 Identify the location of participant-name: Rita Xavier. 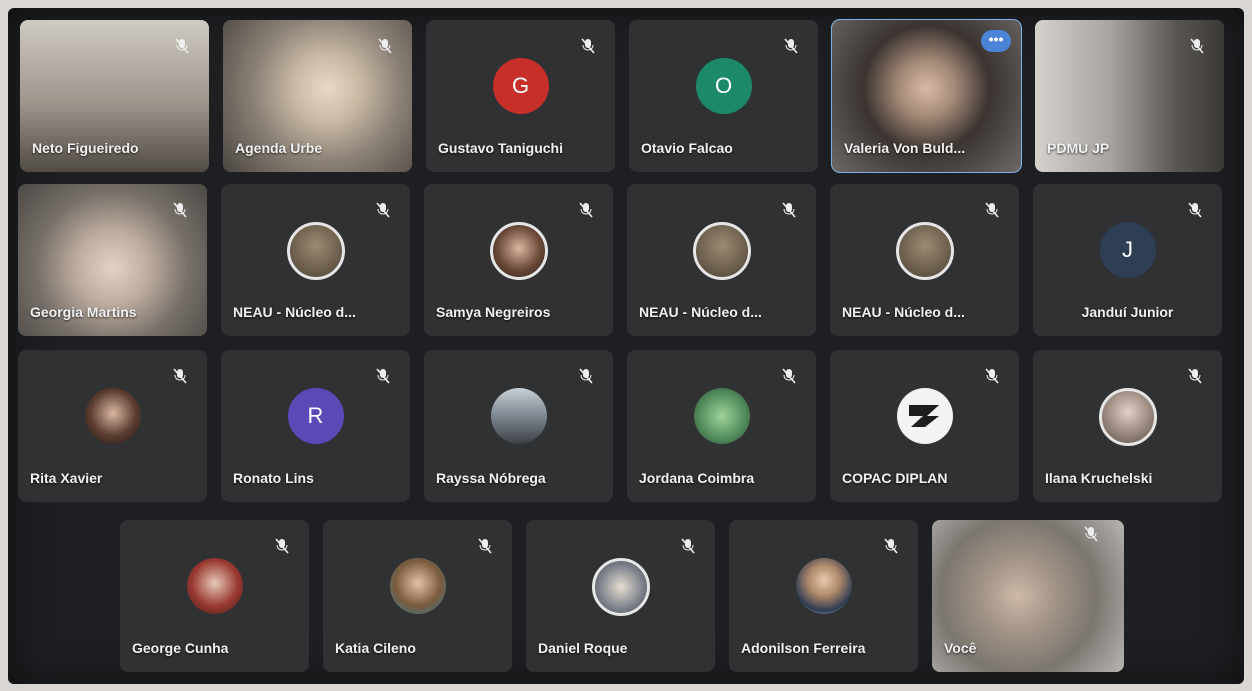
(66, 478).